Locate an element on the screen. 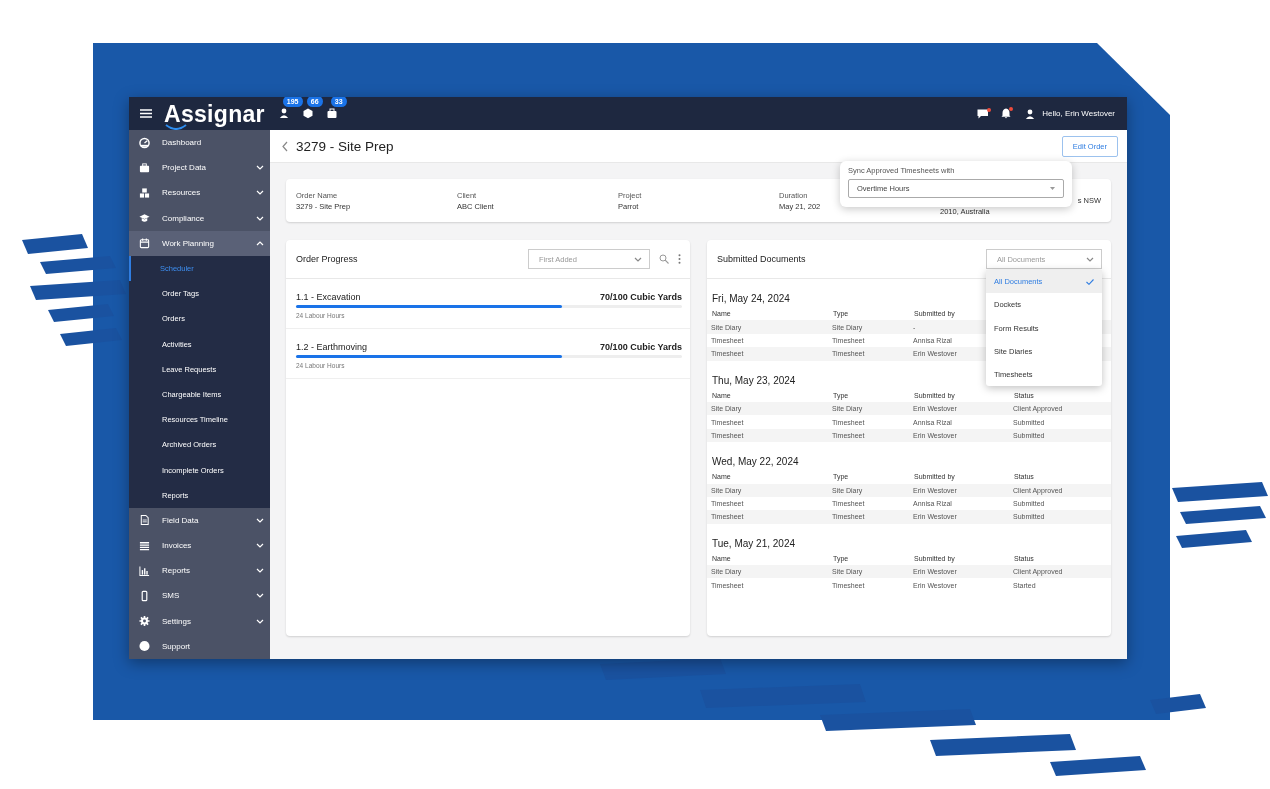 The image size is (1270, 789). date-heading: Thu, May 23, 2024 is located at coordinates (754, 380).